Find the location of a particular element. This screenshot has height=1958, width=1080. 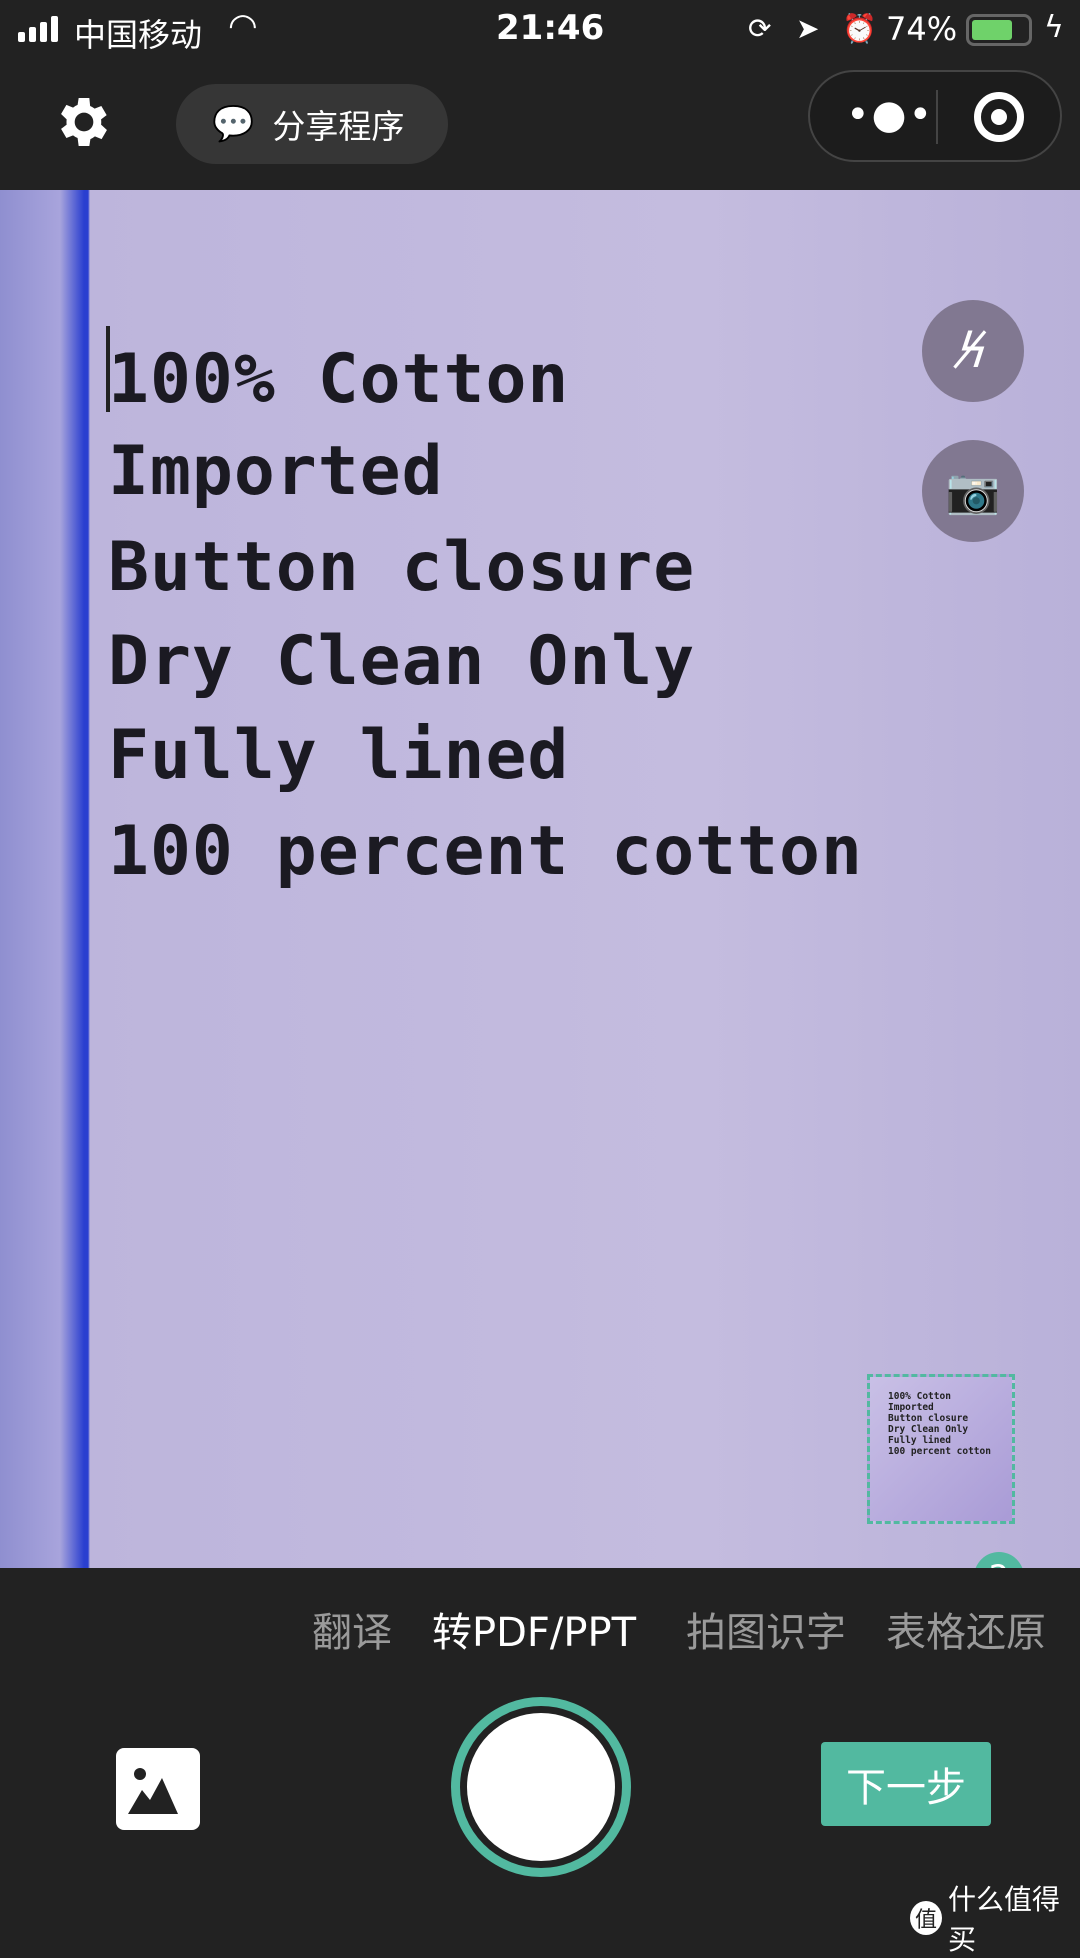

thumb-line: Dry Clean Only is located at coordinates (928, 1429).